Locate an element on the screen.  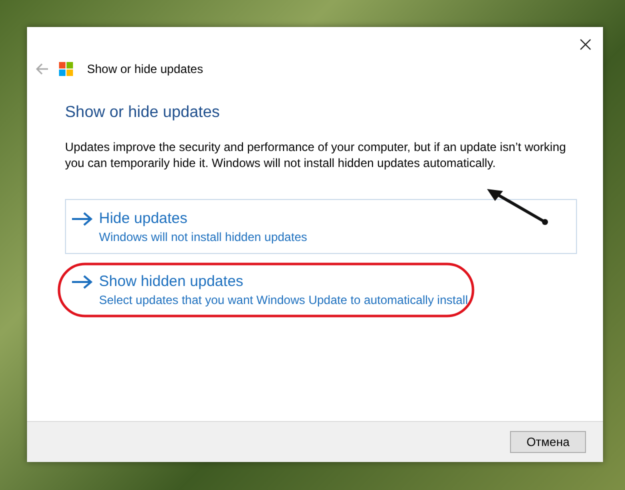
window-title: Show or hide updates is located at coordinates (145, 69).